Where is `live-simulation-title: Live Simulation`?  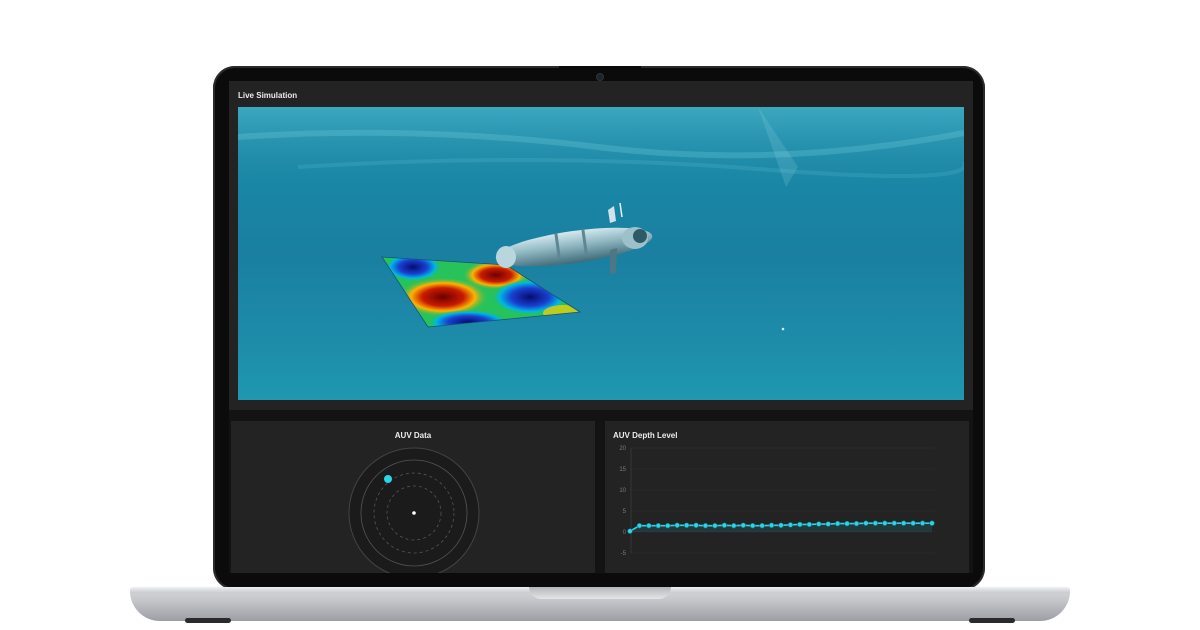
live-simulation-title: Live Simulation is located at coordinates (268, 95).